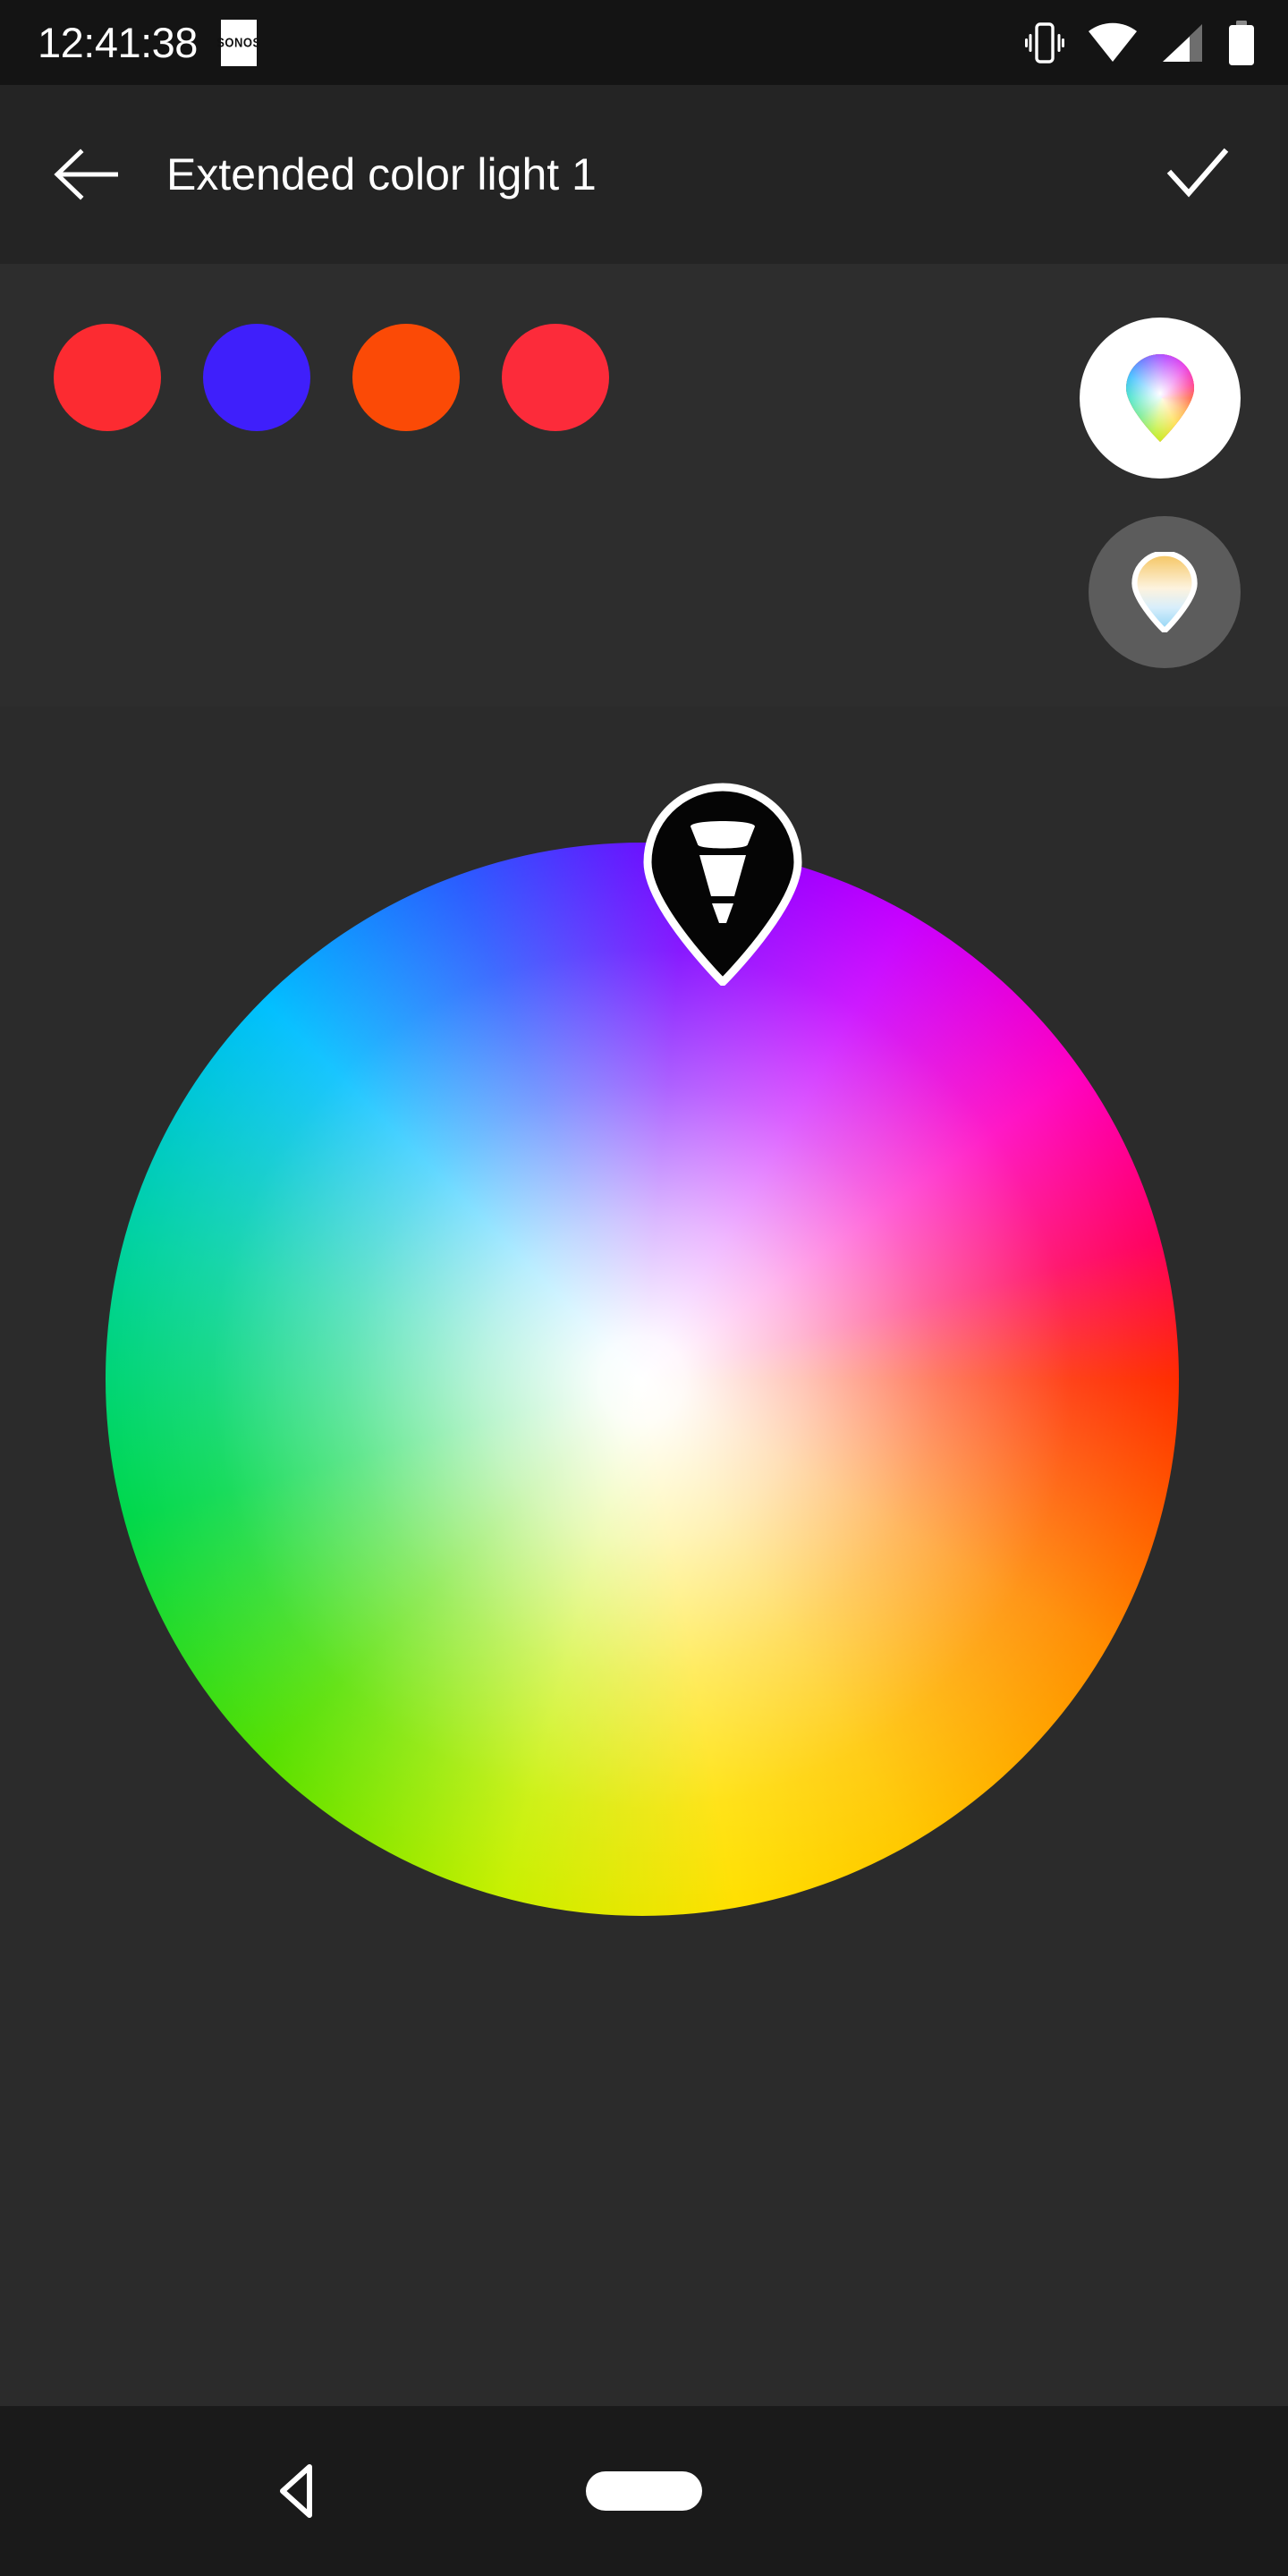  Describe the element at coordinates (296, 2491) in the screenshot. I see `nav-back-icon` at that location.